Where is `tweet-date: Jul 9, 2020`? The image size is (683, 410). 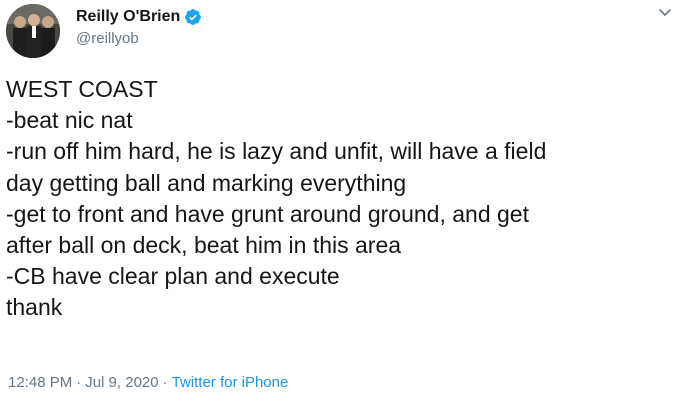
tweet-date: Jul 9, 2020 is located at coordinates (121, 382).